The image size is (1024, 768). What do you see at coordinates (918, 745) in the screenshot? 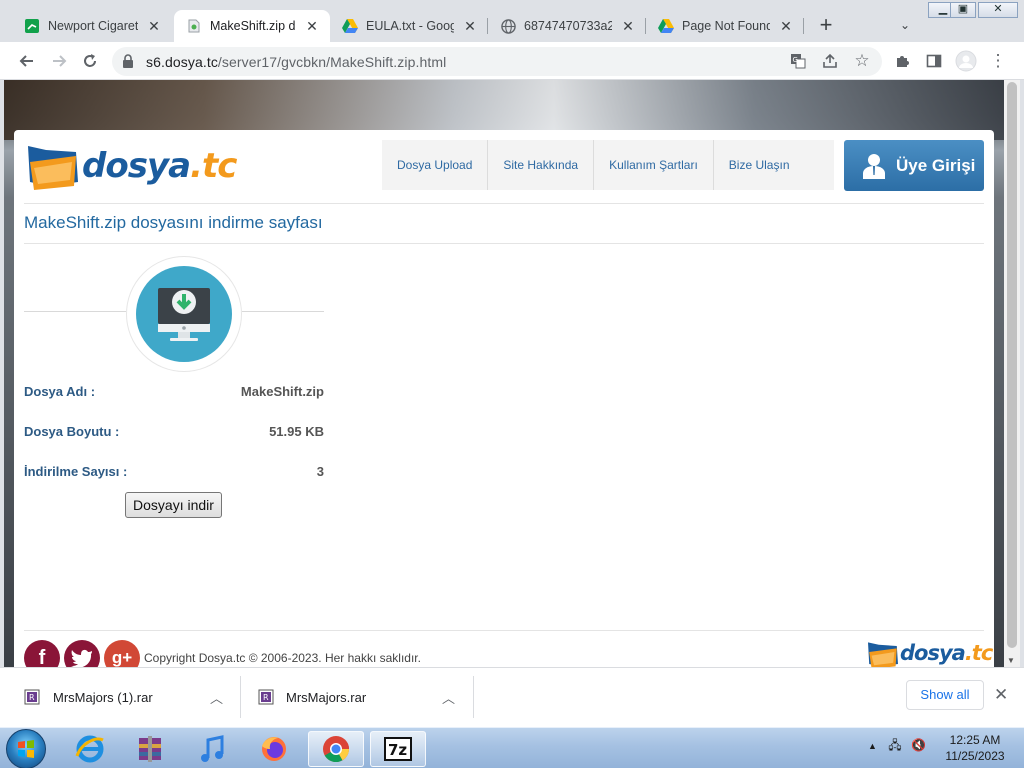
I see `volume-muted-icon: 🔇` at bounding box center [918, 745].